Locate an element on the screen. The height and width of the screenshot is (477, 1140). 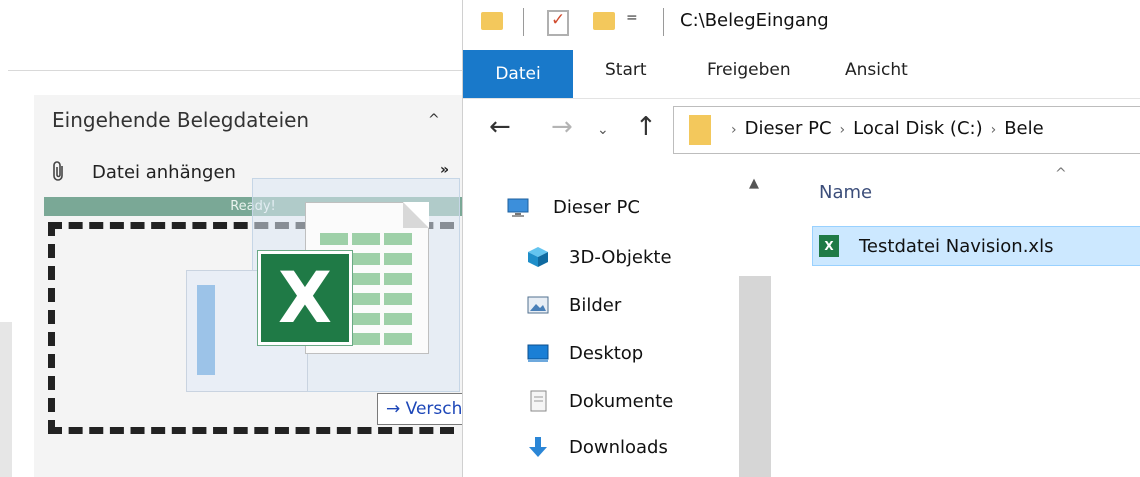
nav-item-pictures: Bilder is located at coordinates (595, 305).